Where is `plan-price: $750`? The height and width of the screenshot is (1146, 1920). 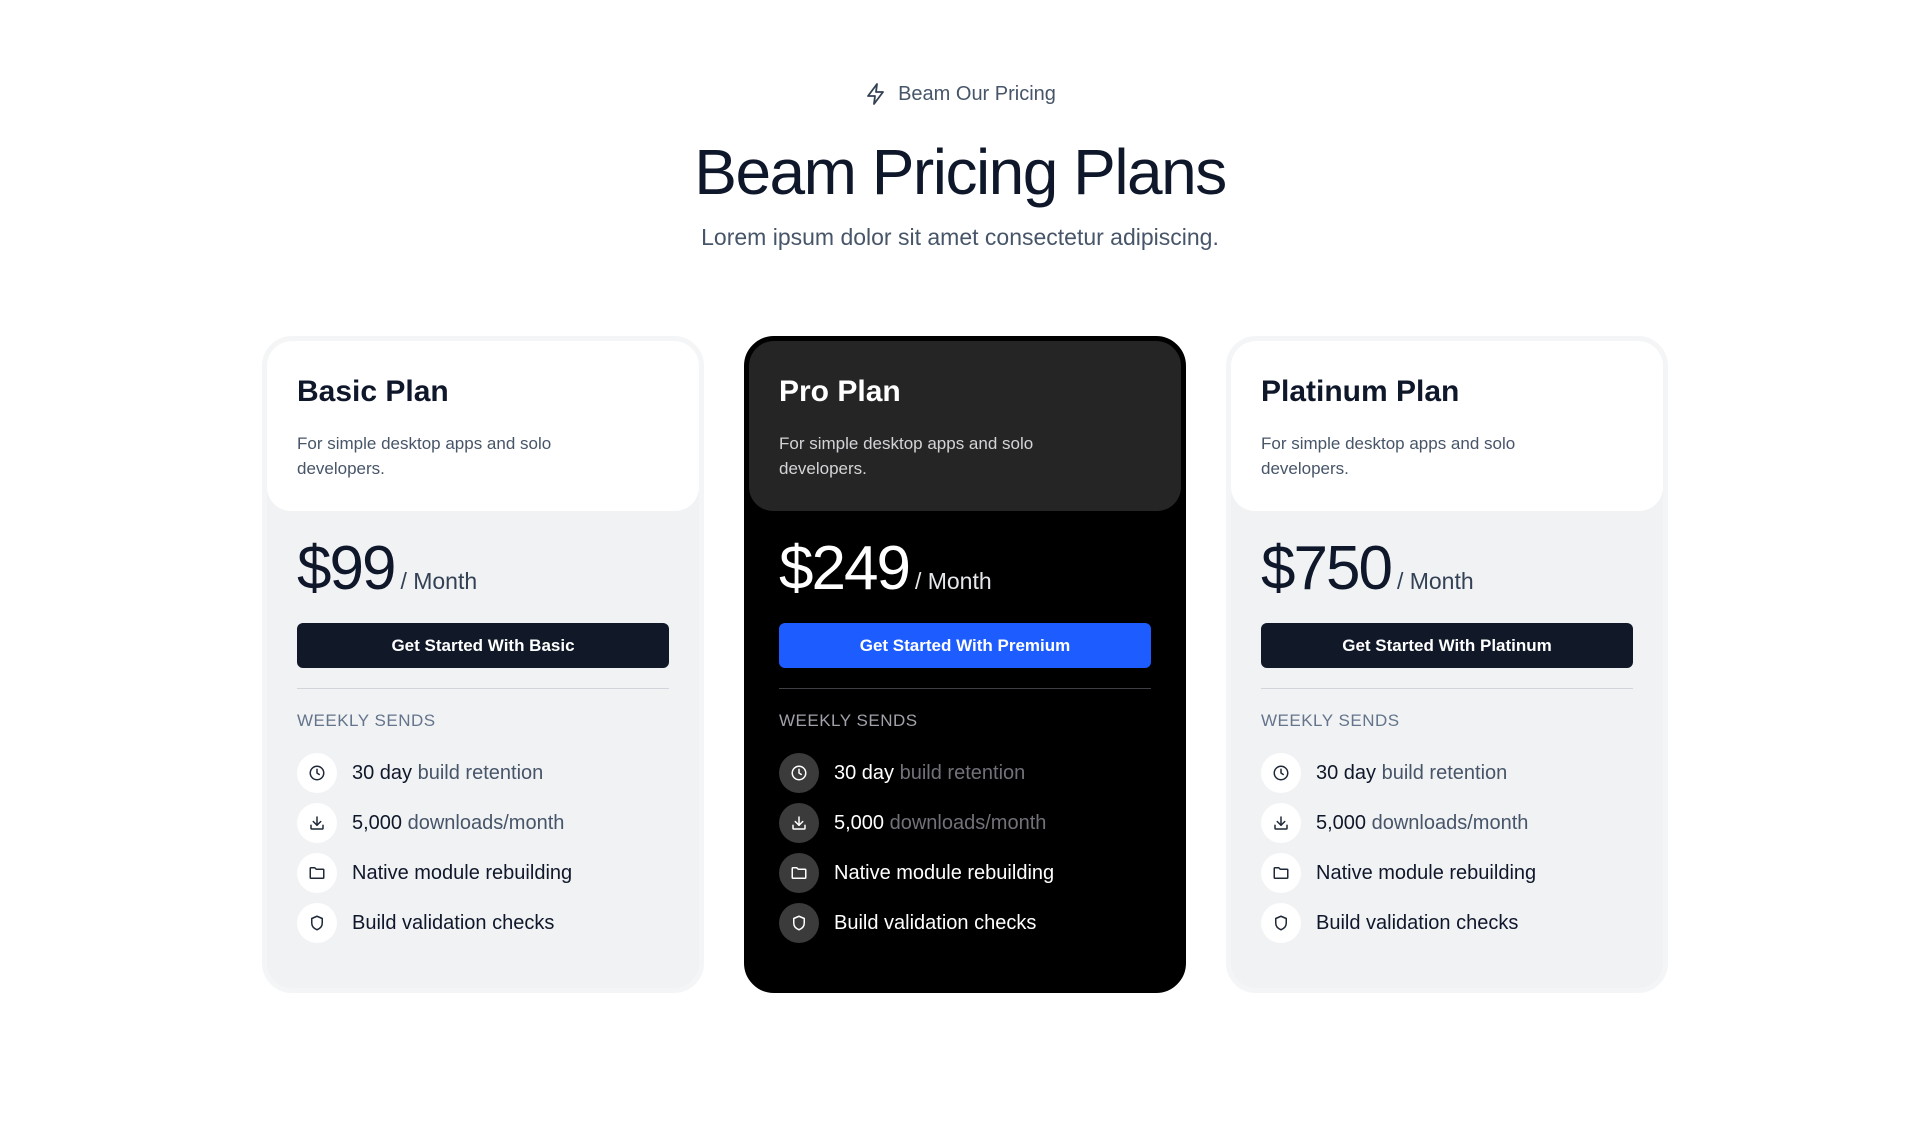 plan-price: $750 is located at coordinates (1327, 568).